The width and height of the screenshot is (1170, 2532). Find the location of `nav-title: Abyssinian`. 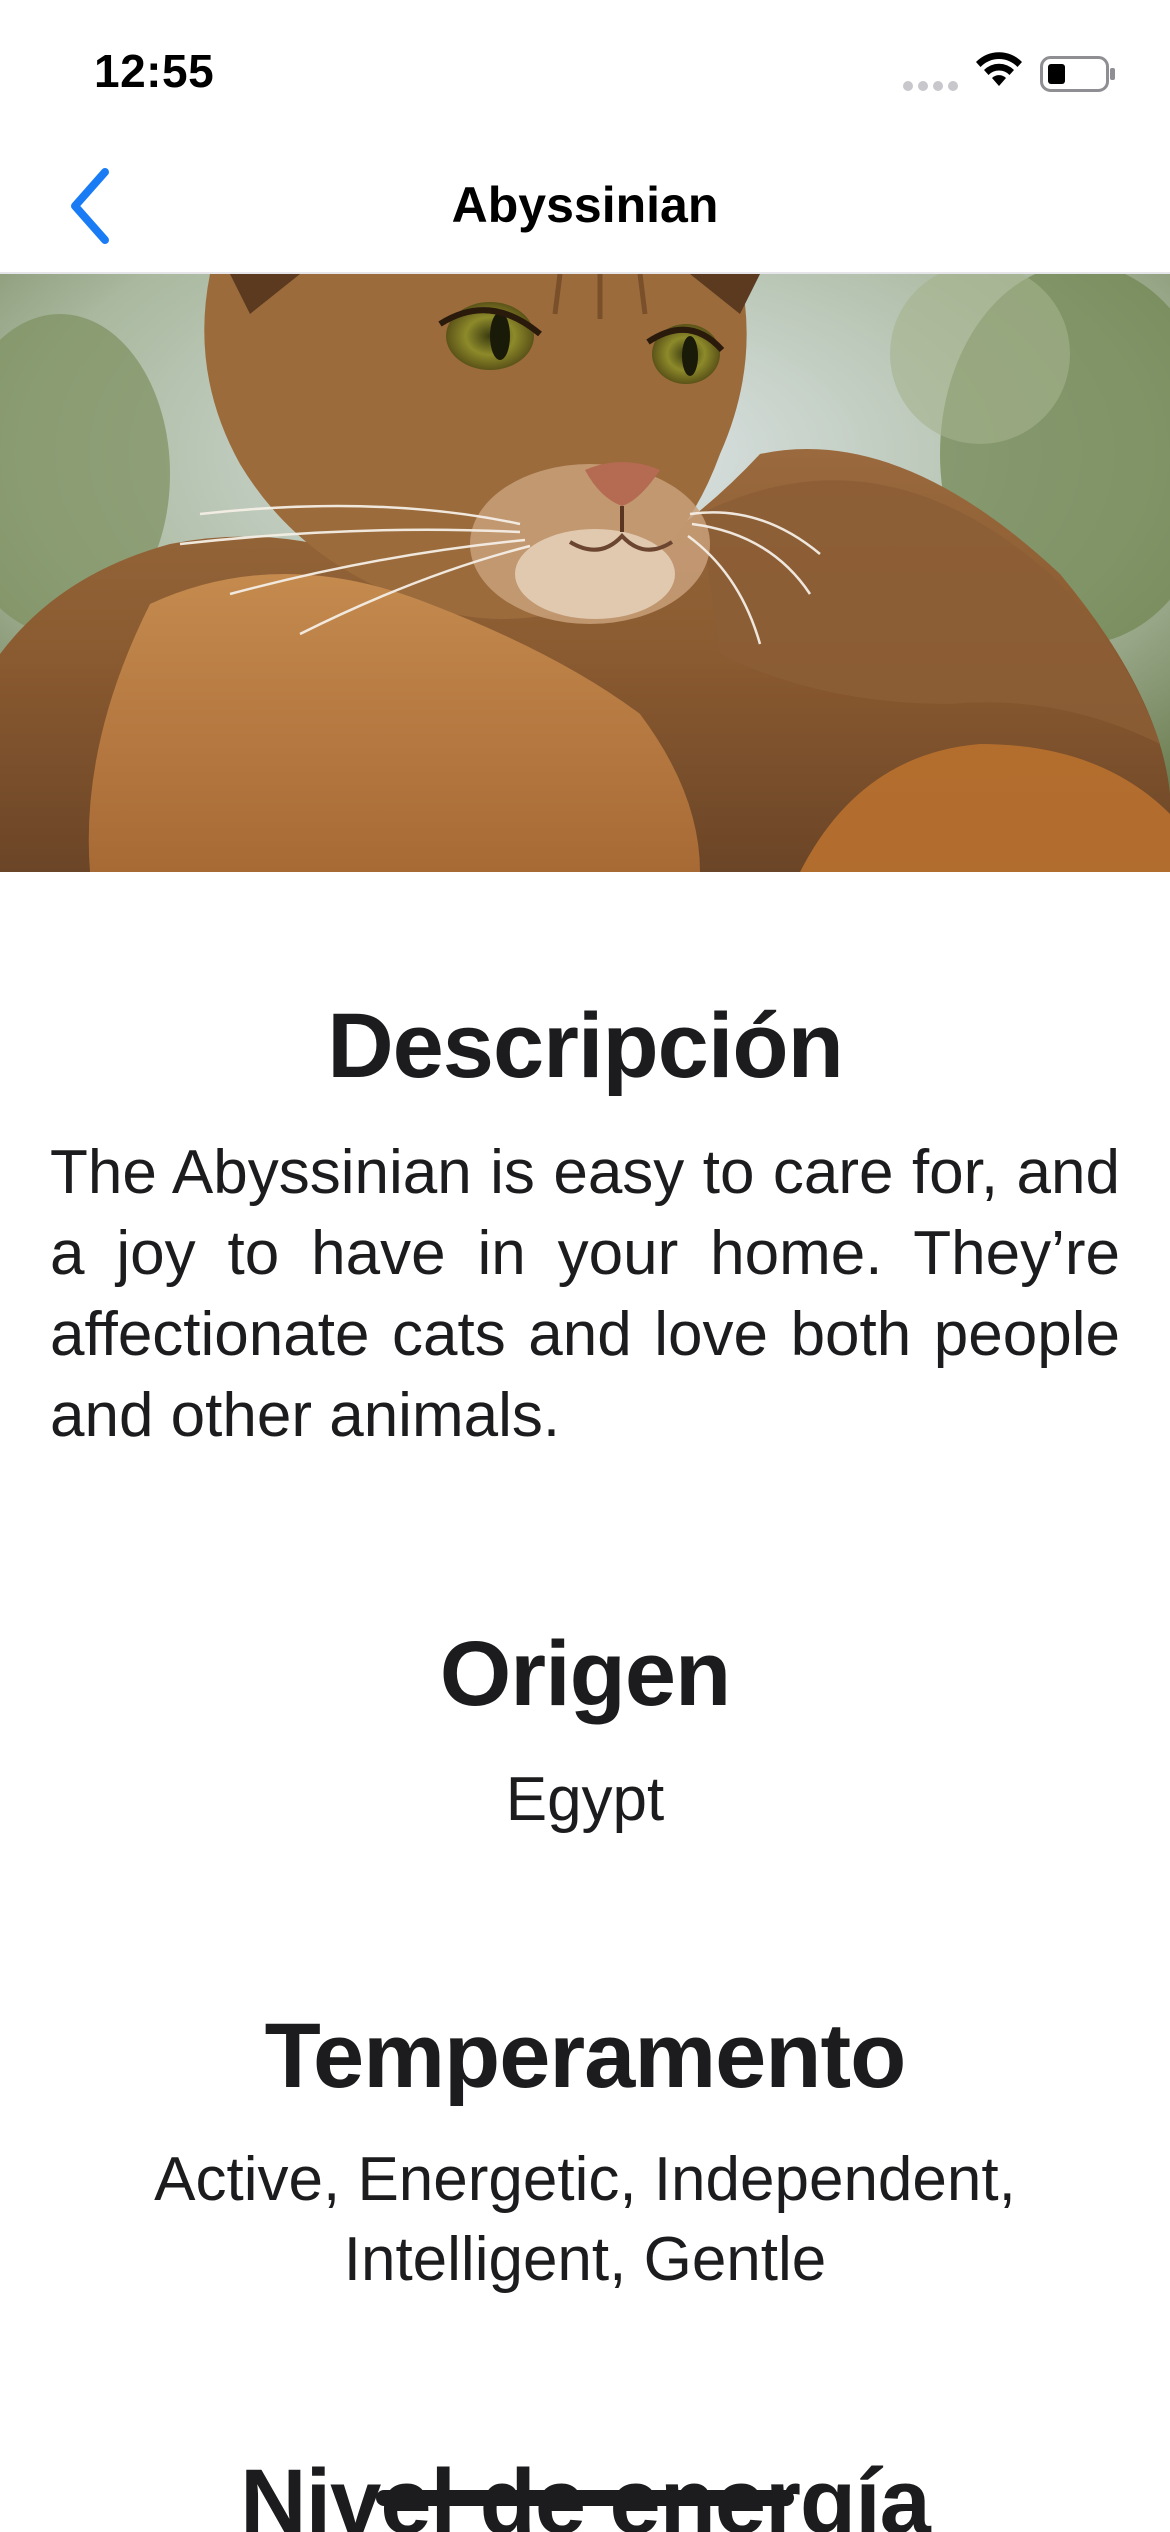

nav-title: Abyssinian is located at coordinates (585, 205).